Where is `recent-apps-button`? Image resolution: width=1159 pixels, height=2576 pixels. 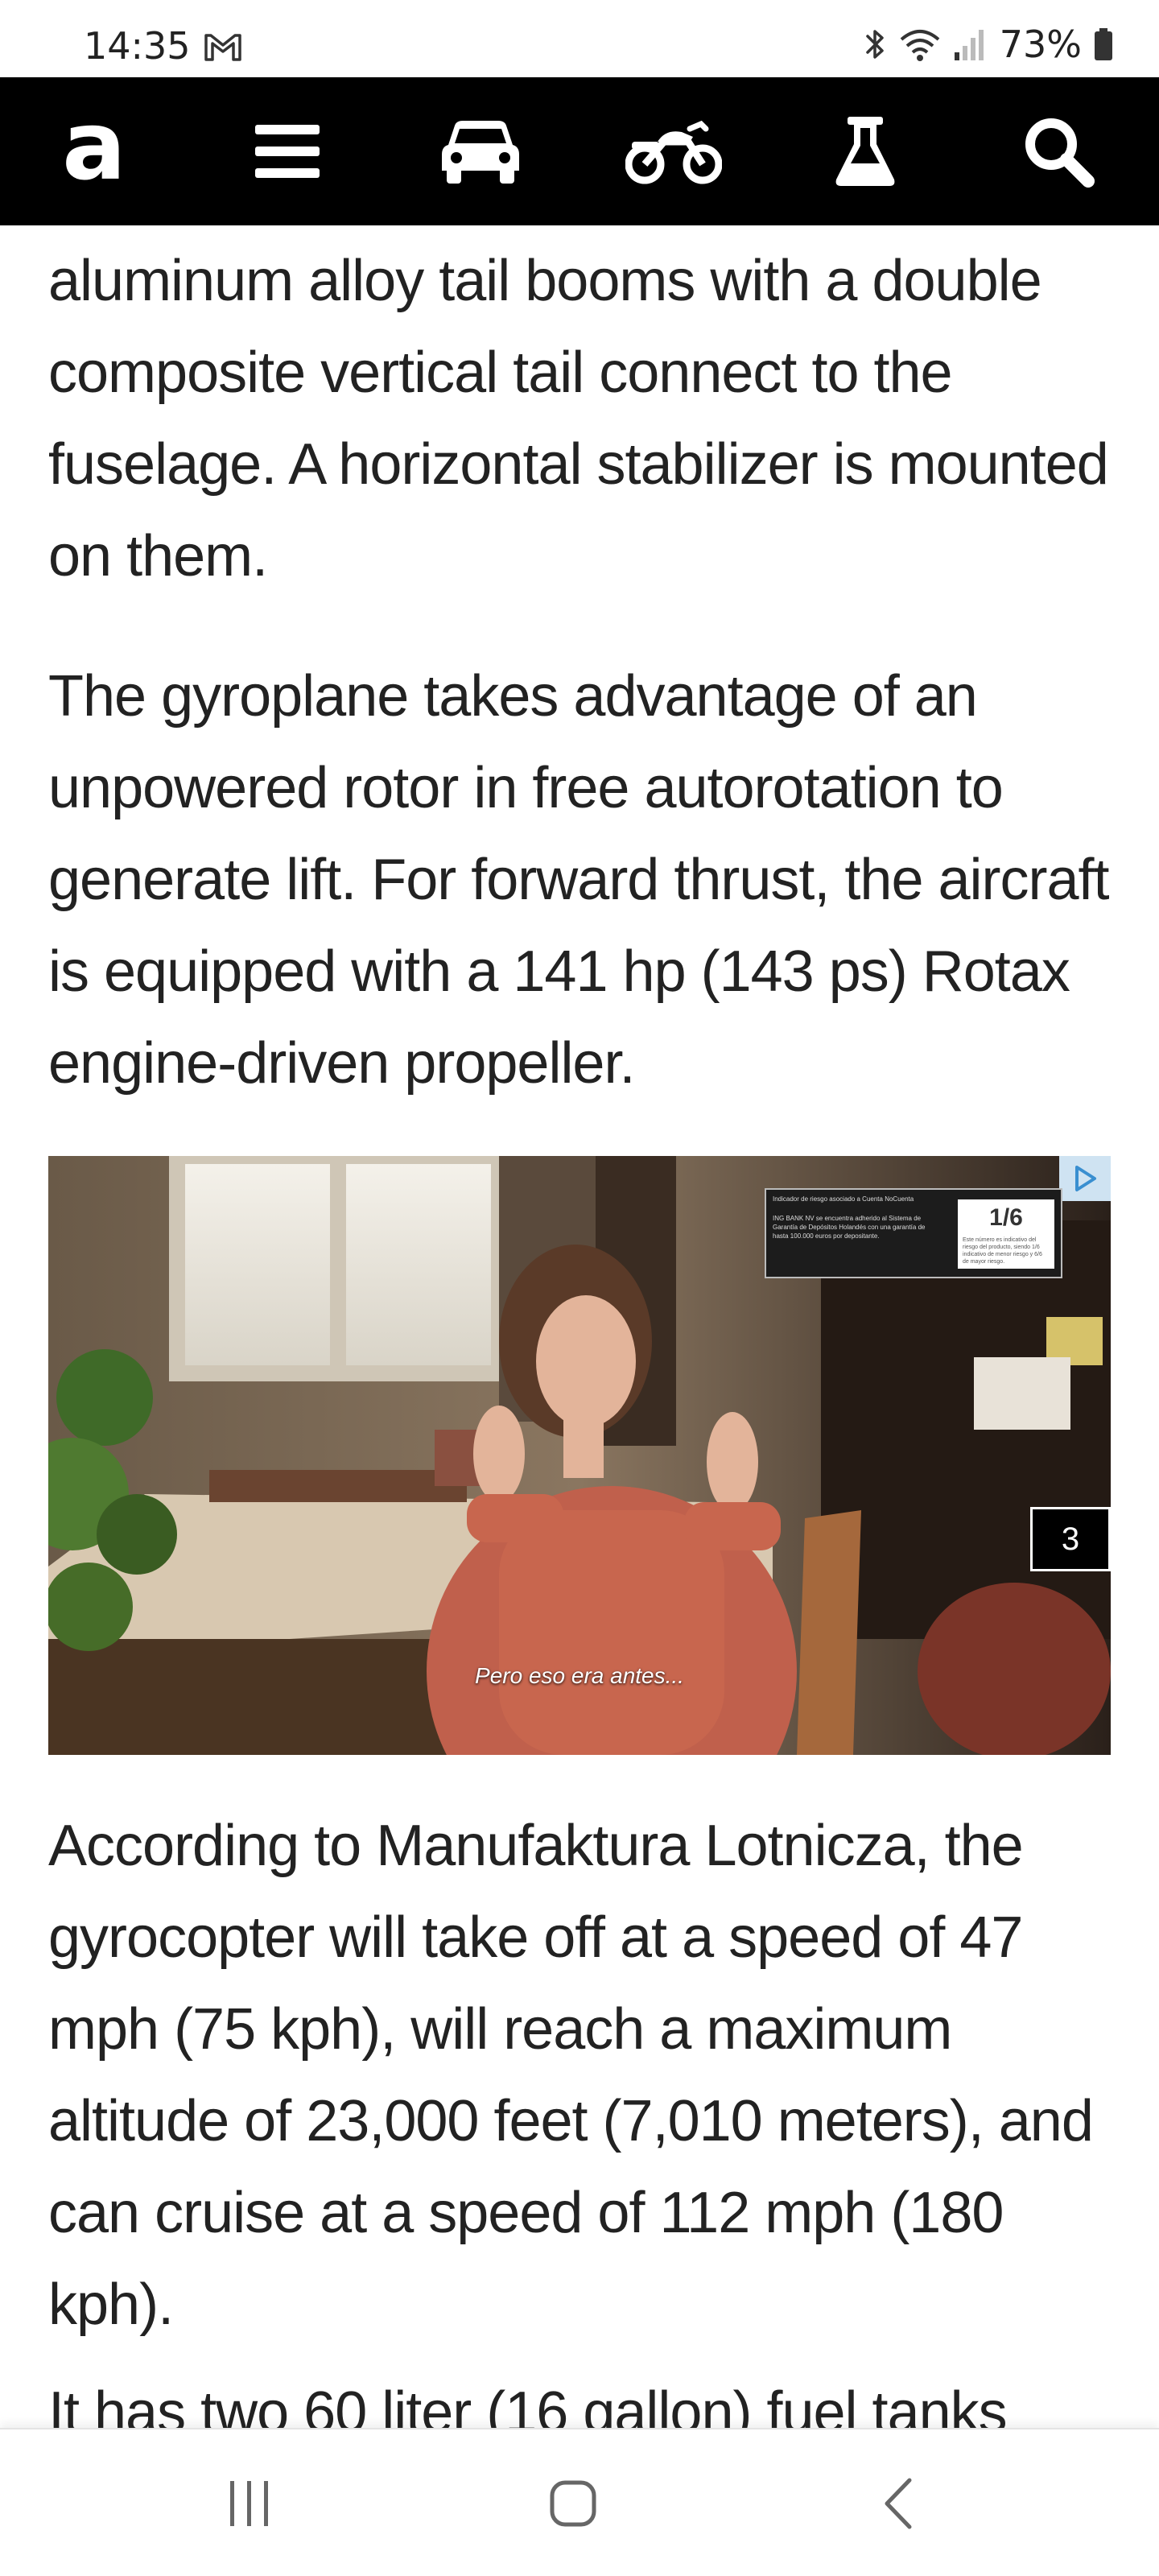
recent-apps-button is located at coordinates (249, 2502).